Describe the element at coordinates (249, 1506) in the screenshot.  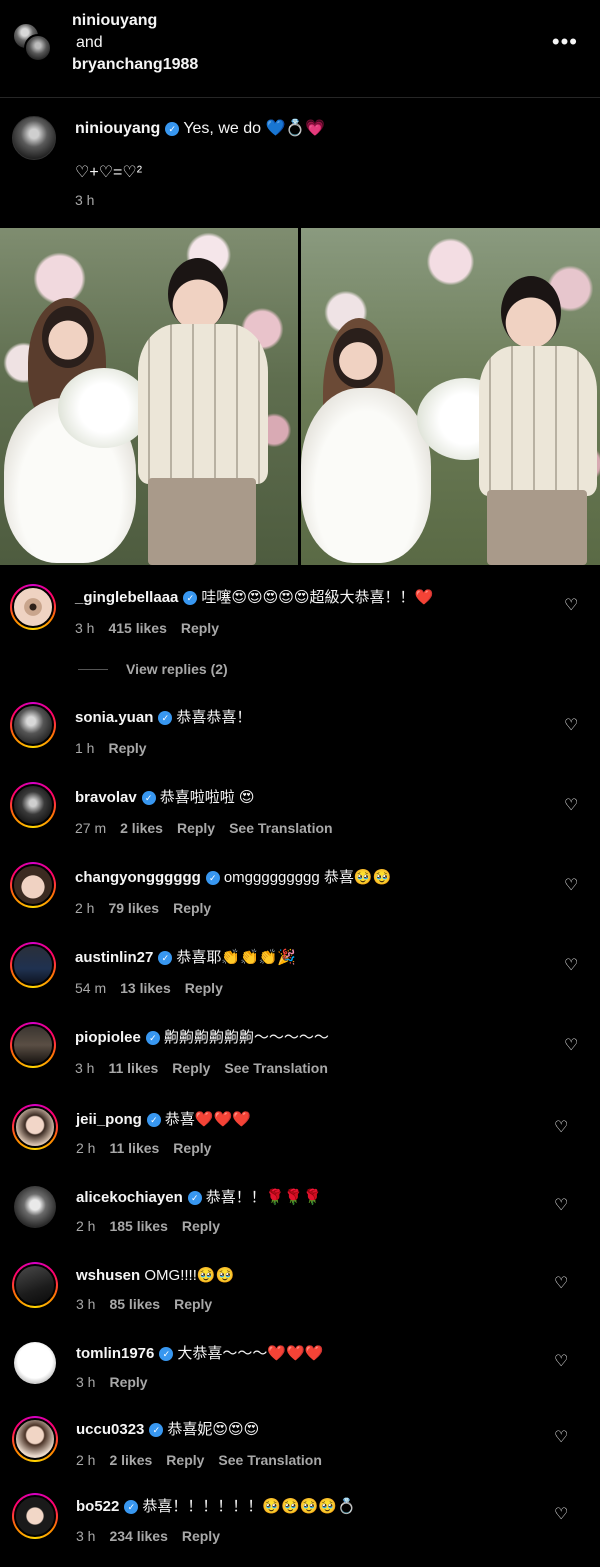
I see `comment-text: 恭喜！！！！！！🥹🥹🥹🥹💍` at that location.